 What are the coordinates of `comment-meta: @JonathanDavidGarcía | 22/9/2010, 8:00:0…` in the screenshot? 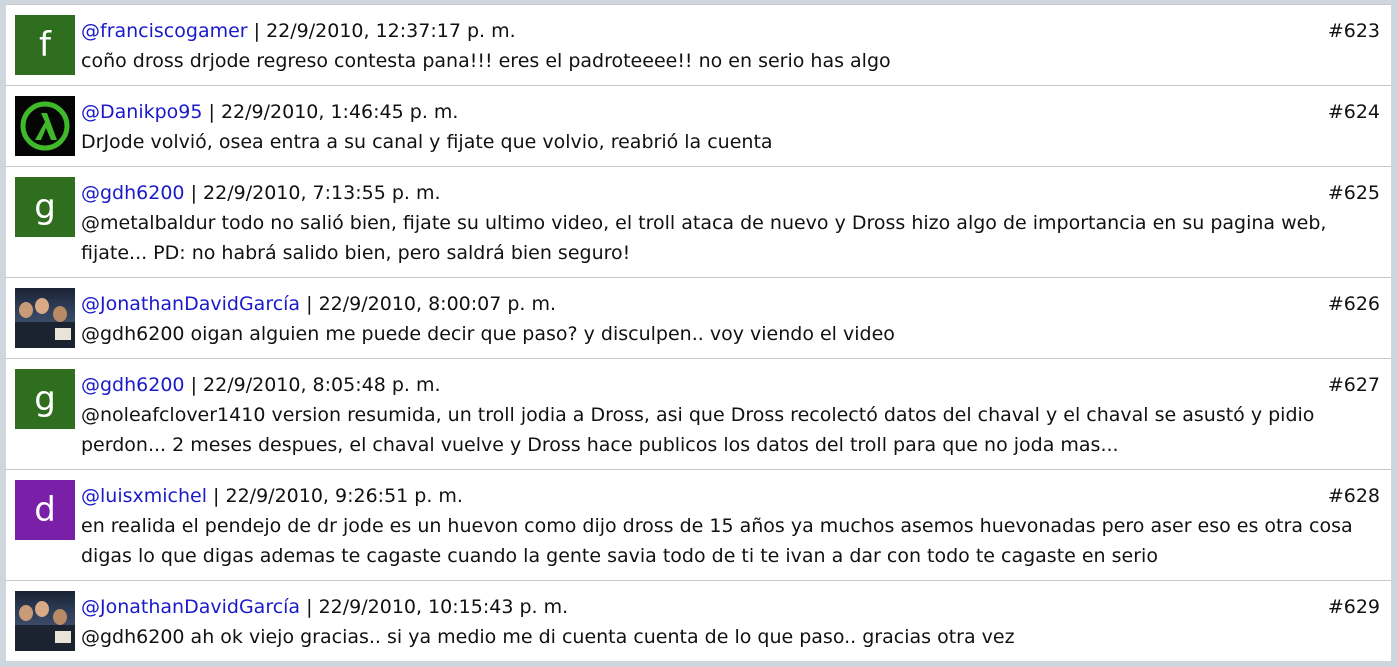 It's located at (318, 304).